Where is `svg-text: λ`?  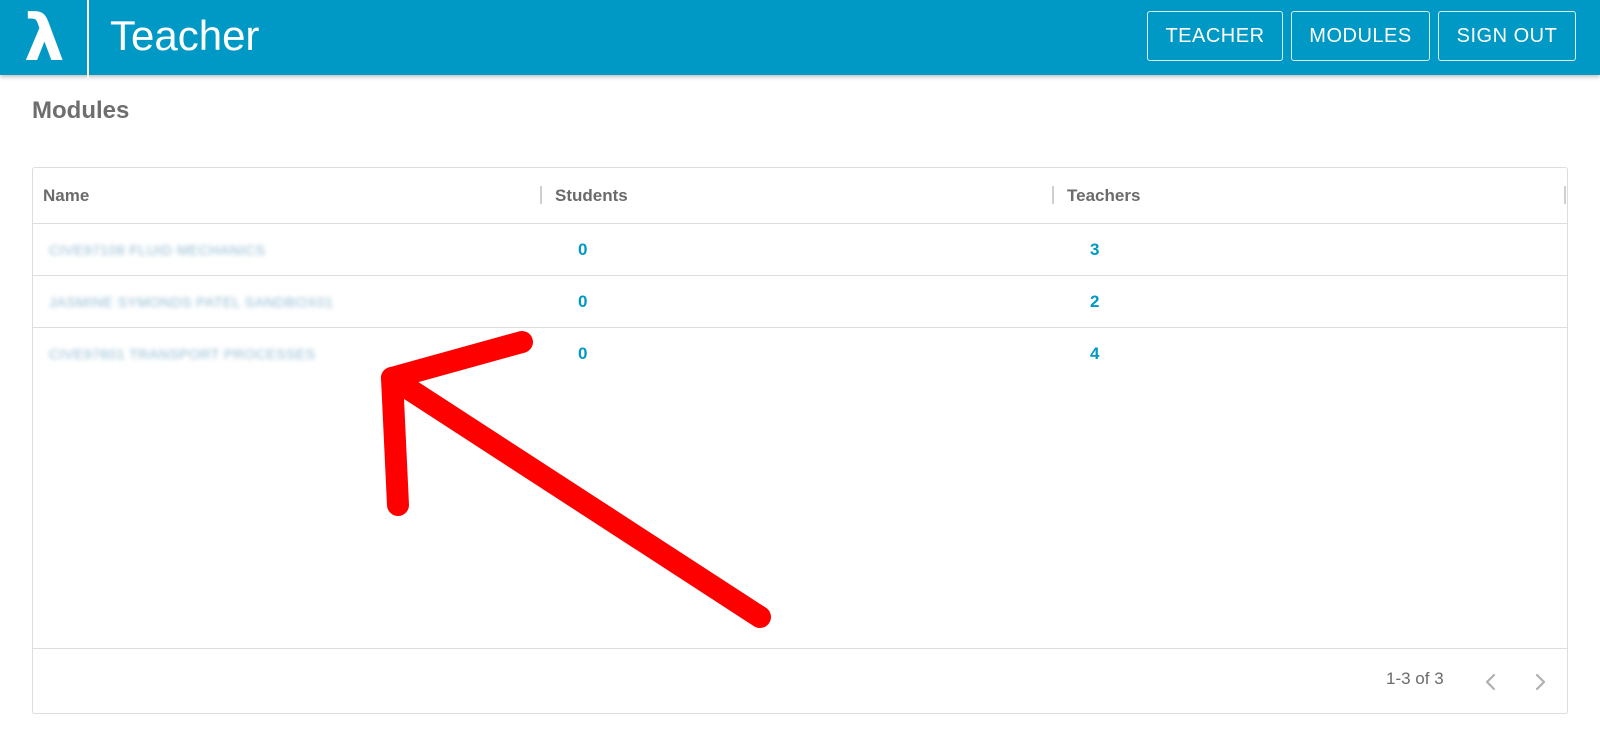
svg-text: λ is located at coordinates (44, 38).